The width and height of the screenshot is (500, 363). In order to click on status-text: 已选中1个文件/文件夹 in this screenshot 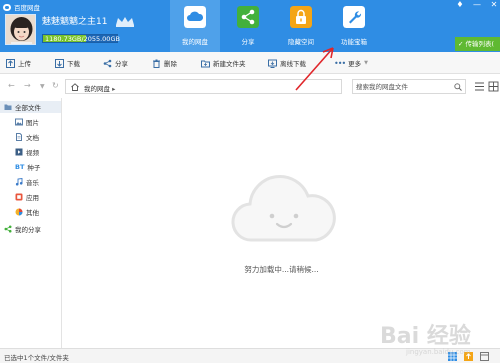, I will do `click(36, 358)`.